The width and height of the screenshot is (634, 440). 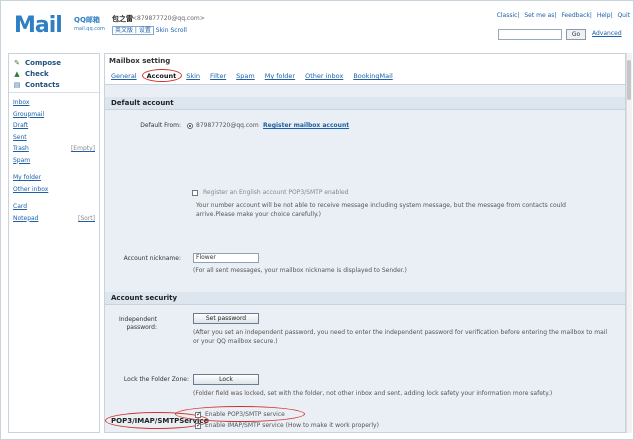 I want to click on section-default-account: Default account, so click(x=365, y=103).